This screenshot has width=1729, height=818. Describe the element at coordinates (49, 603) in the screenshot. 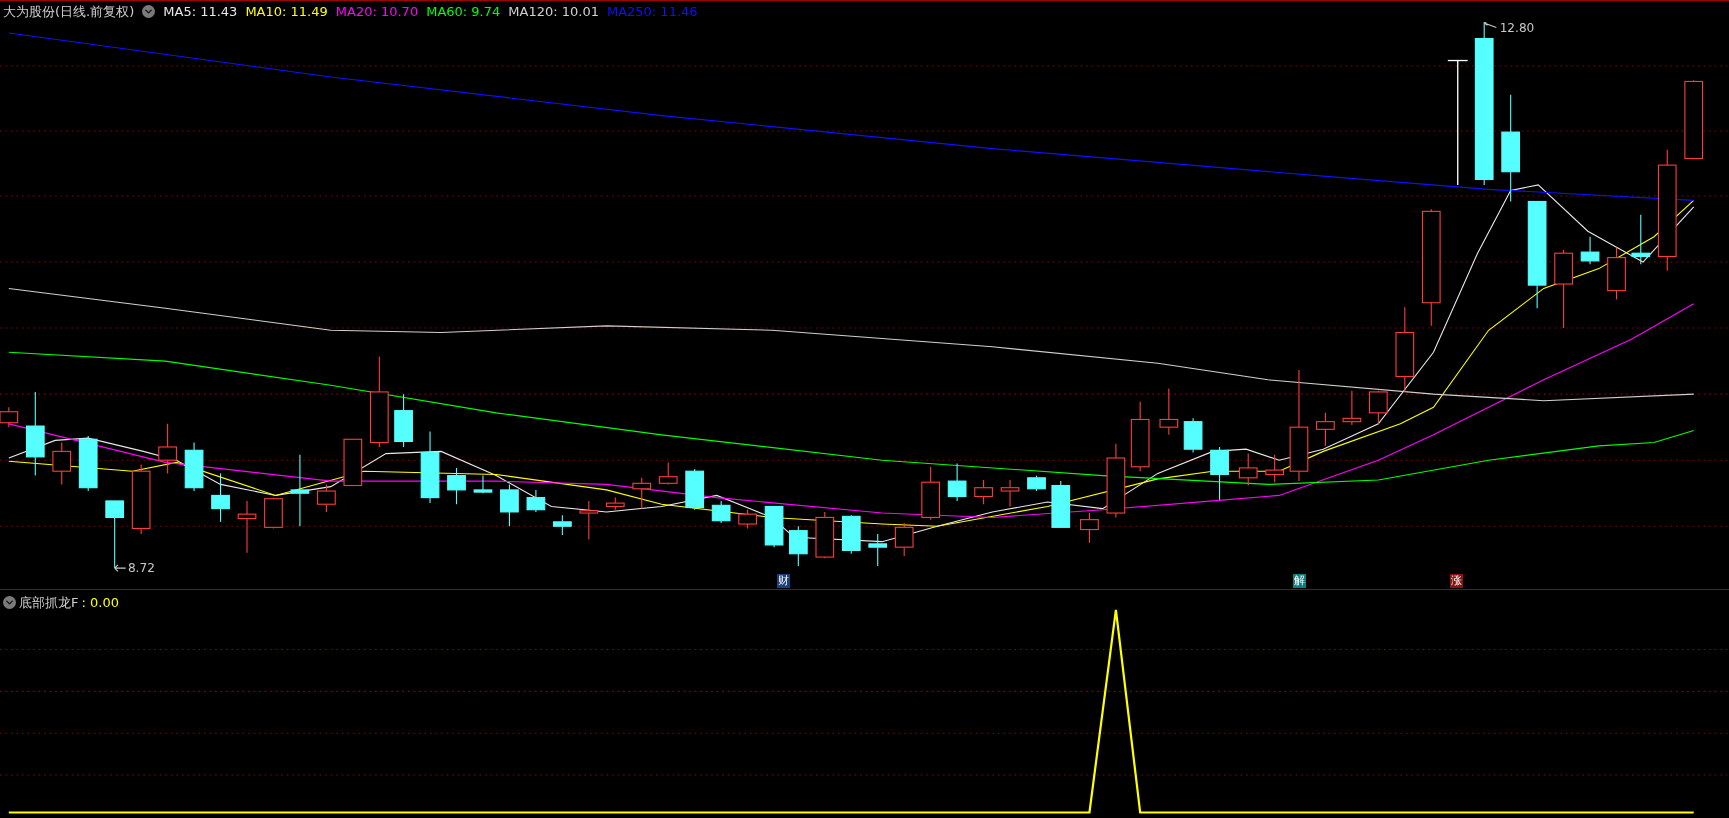

I see `indicator-title: 底部抓龙F` at that location.